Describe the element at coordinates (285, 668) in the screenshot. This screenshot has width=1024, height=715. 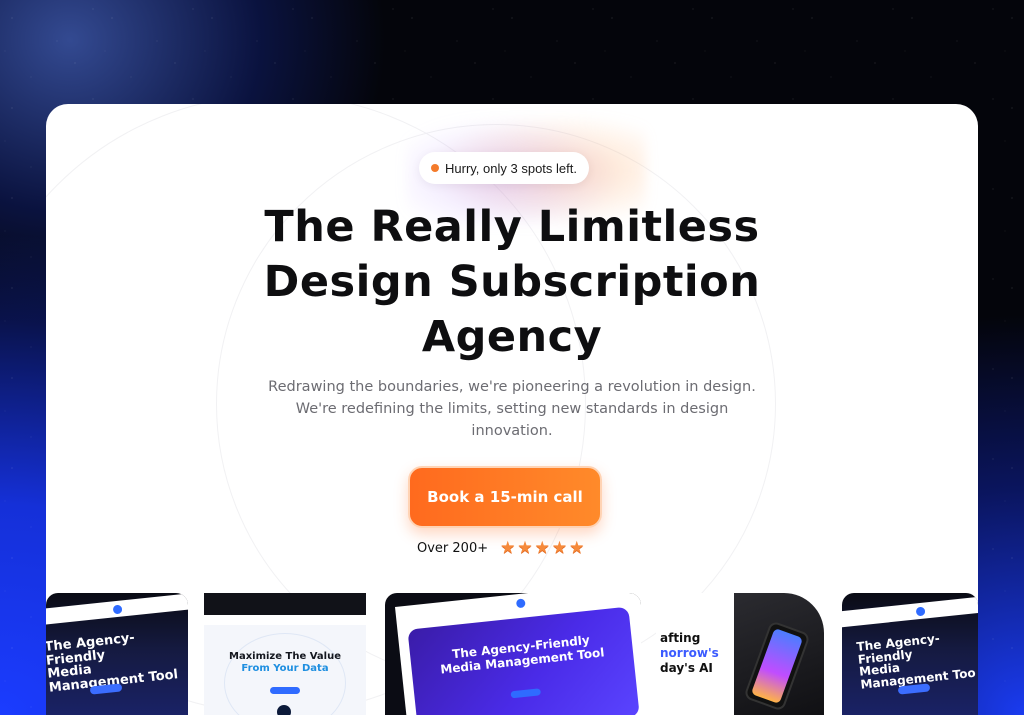
I see `thumbnail-title-line: From Your Data` at that location.